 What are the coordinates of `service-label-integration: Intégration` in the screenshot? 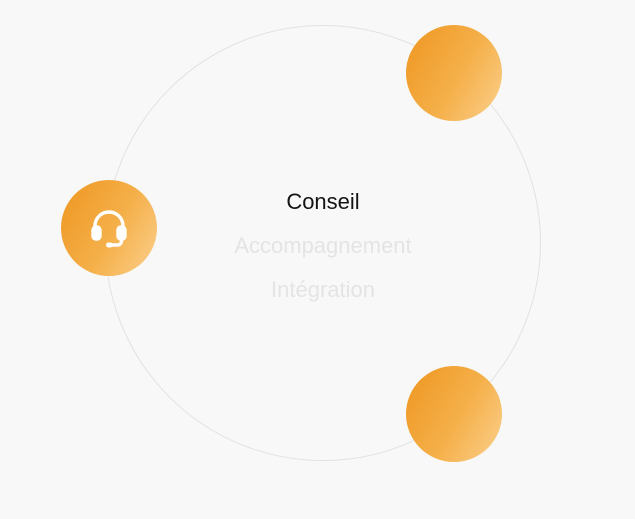 It's located at (323, 290).